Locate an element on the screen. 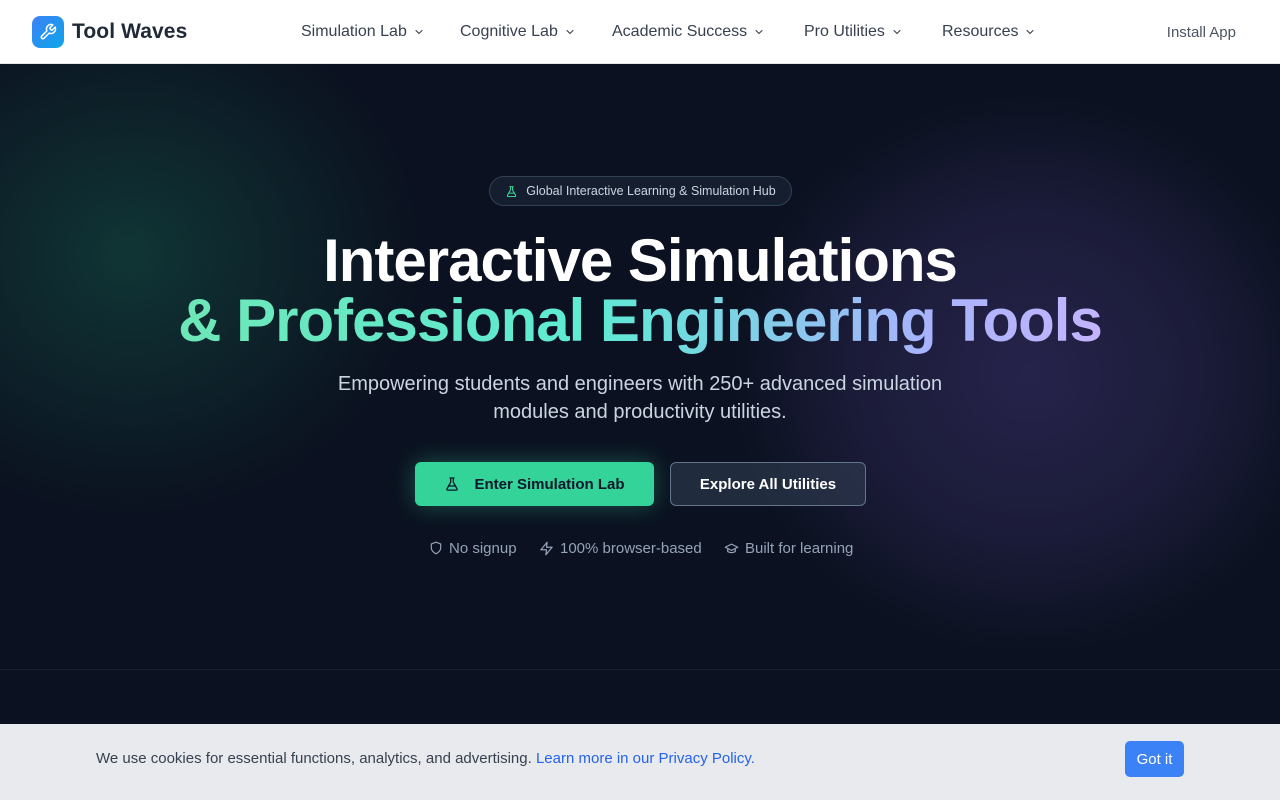  nav-label: Pro Utilities is located at coordinates (844, 31).